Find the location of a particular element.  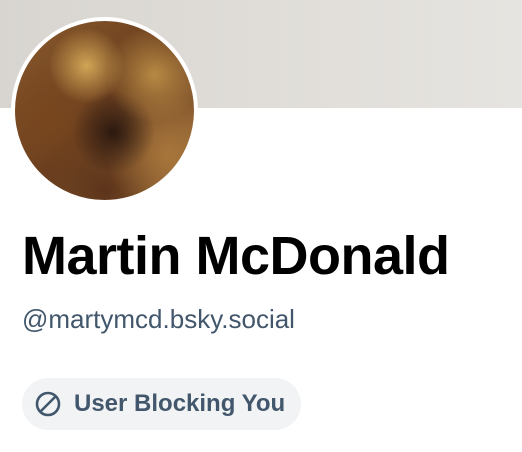

user-handle: @martymcd.bsky.social is located at coordinates (158, 319).